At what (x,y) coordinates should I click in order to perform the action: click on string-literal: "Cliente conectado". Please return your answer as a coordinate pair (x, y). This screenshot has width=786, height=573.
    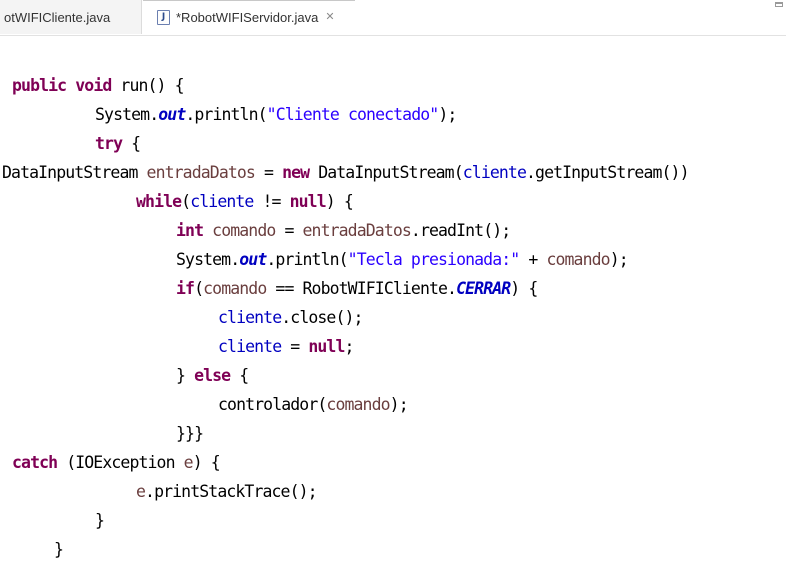
    Looking at the image, I should click on (353, 114).